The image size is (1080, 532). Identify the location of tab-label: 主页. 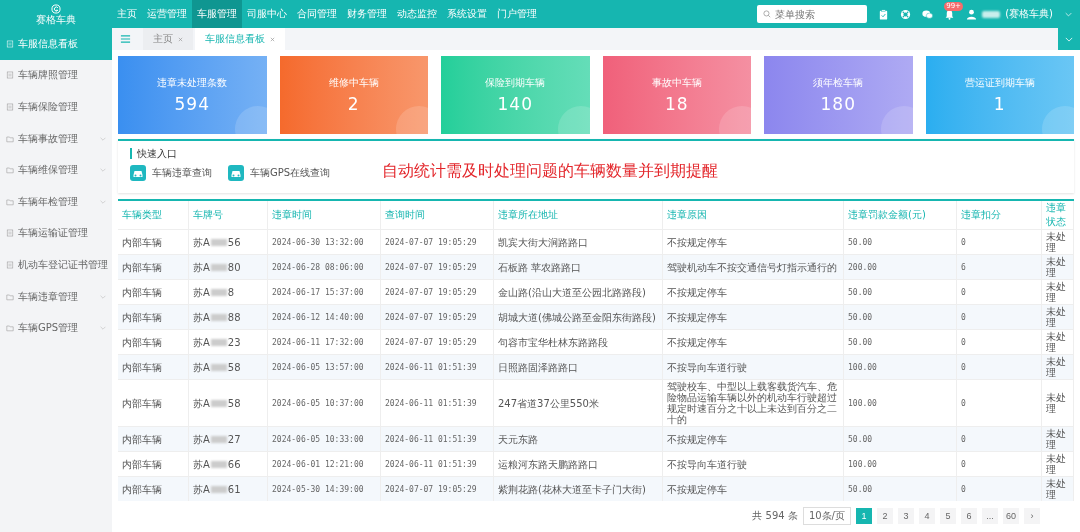
(163, 39).